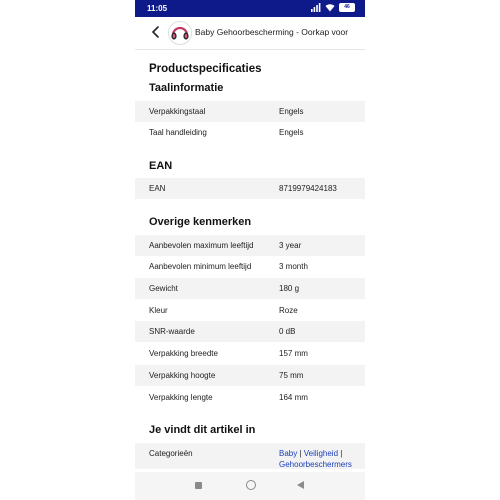 Image resolution: width=500 pixels, height=500 pixels. What do you see at coordinates (250, 310) in the screenshot?
I see `spec-row: Kleur Roze` at bounding box center [250, 310].